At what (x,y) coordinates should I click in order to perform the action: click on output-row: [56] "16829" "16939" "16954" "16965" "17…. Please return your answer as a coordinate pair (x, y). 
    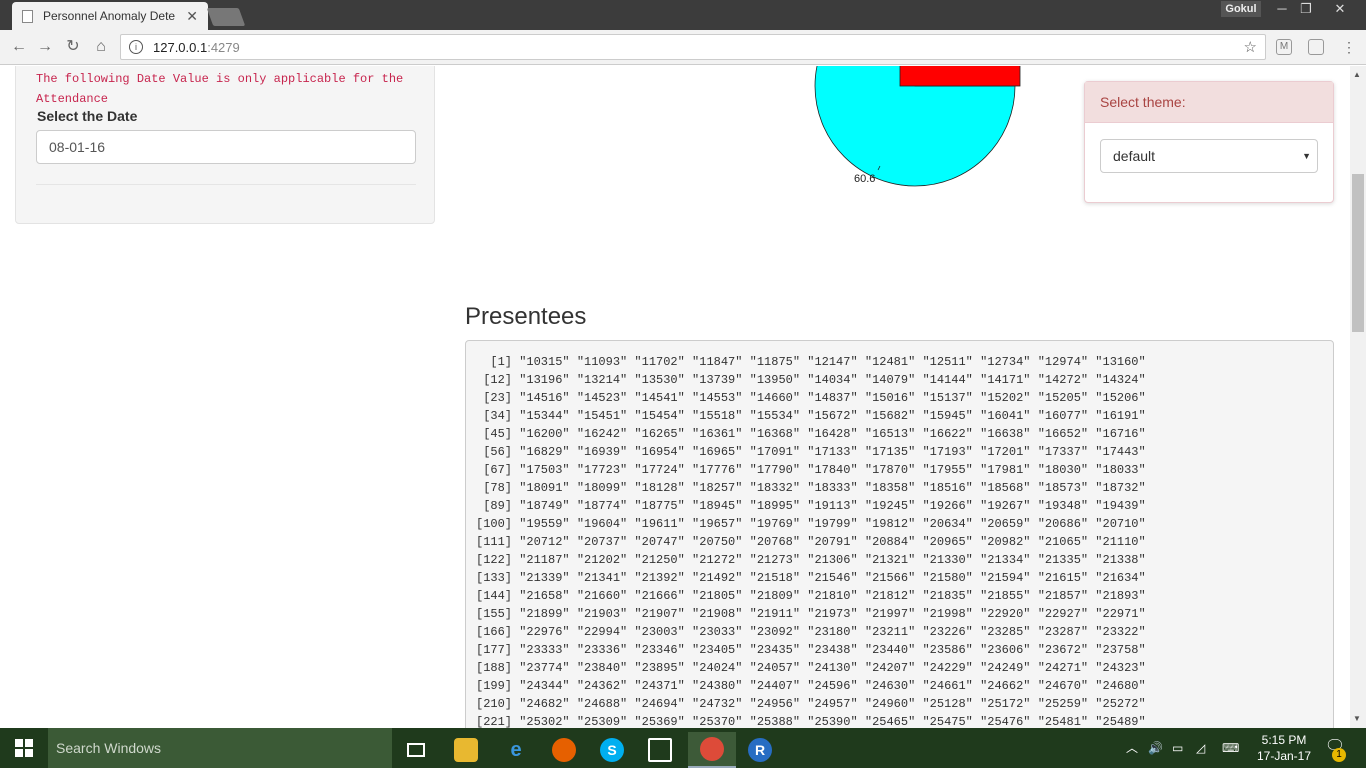
    Looking at the image, I should click on (811, 452).